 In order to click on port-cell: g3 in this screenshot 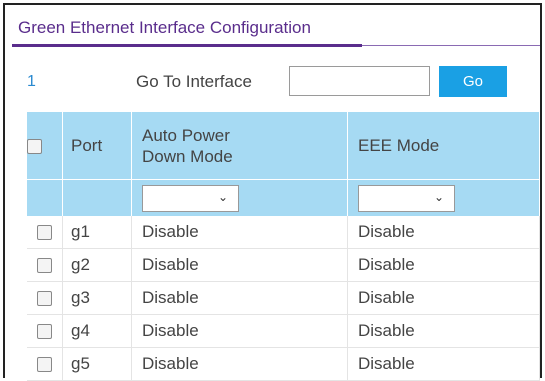, I will do `click(97, 298)`.